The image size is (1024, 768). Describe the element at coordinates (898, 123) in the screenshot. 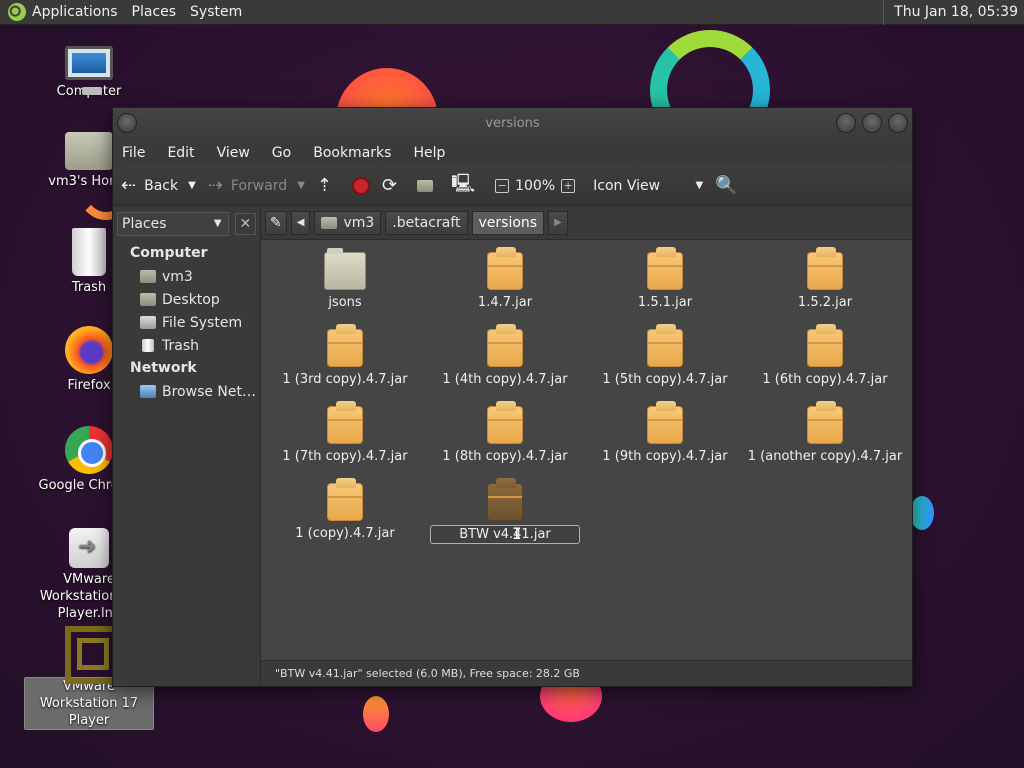

I see `close-button` at that location.